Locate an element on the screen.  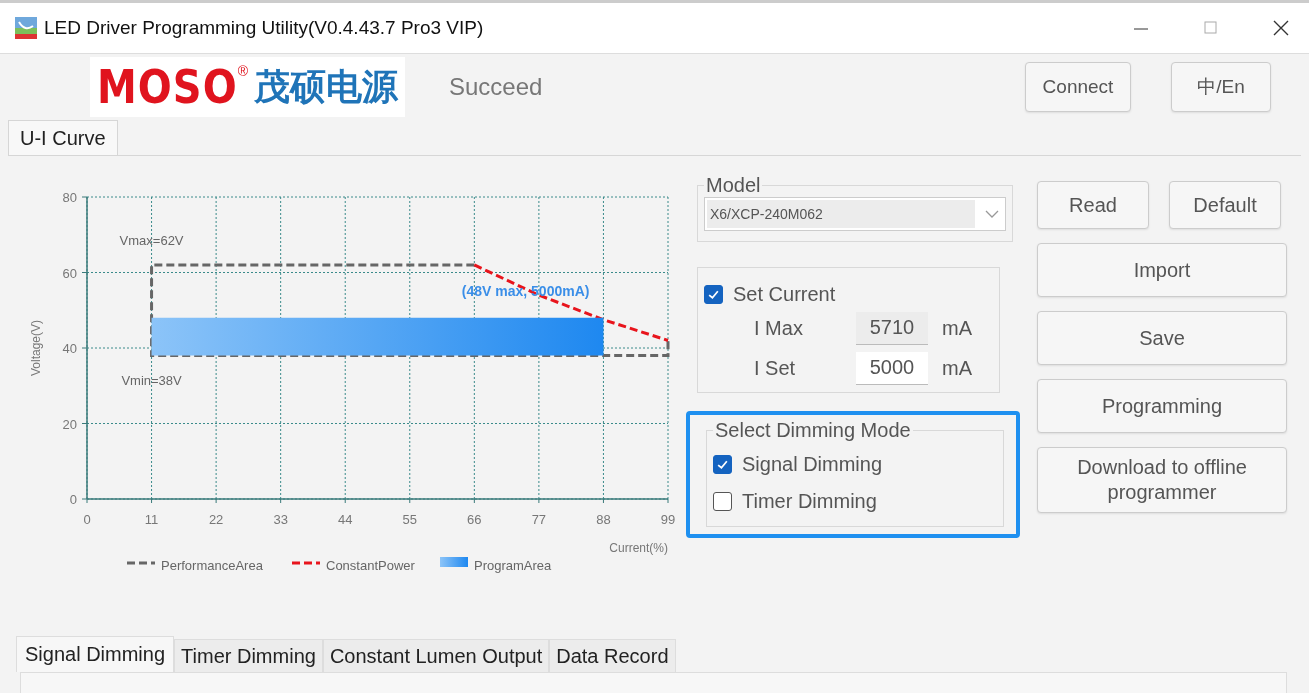
field-label: I Set is located at coordinates (775, 368).